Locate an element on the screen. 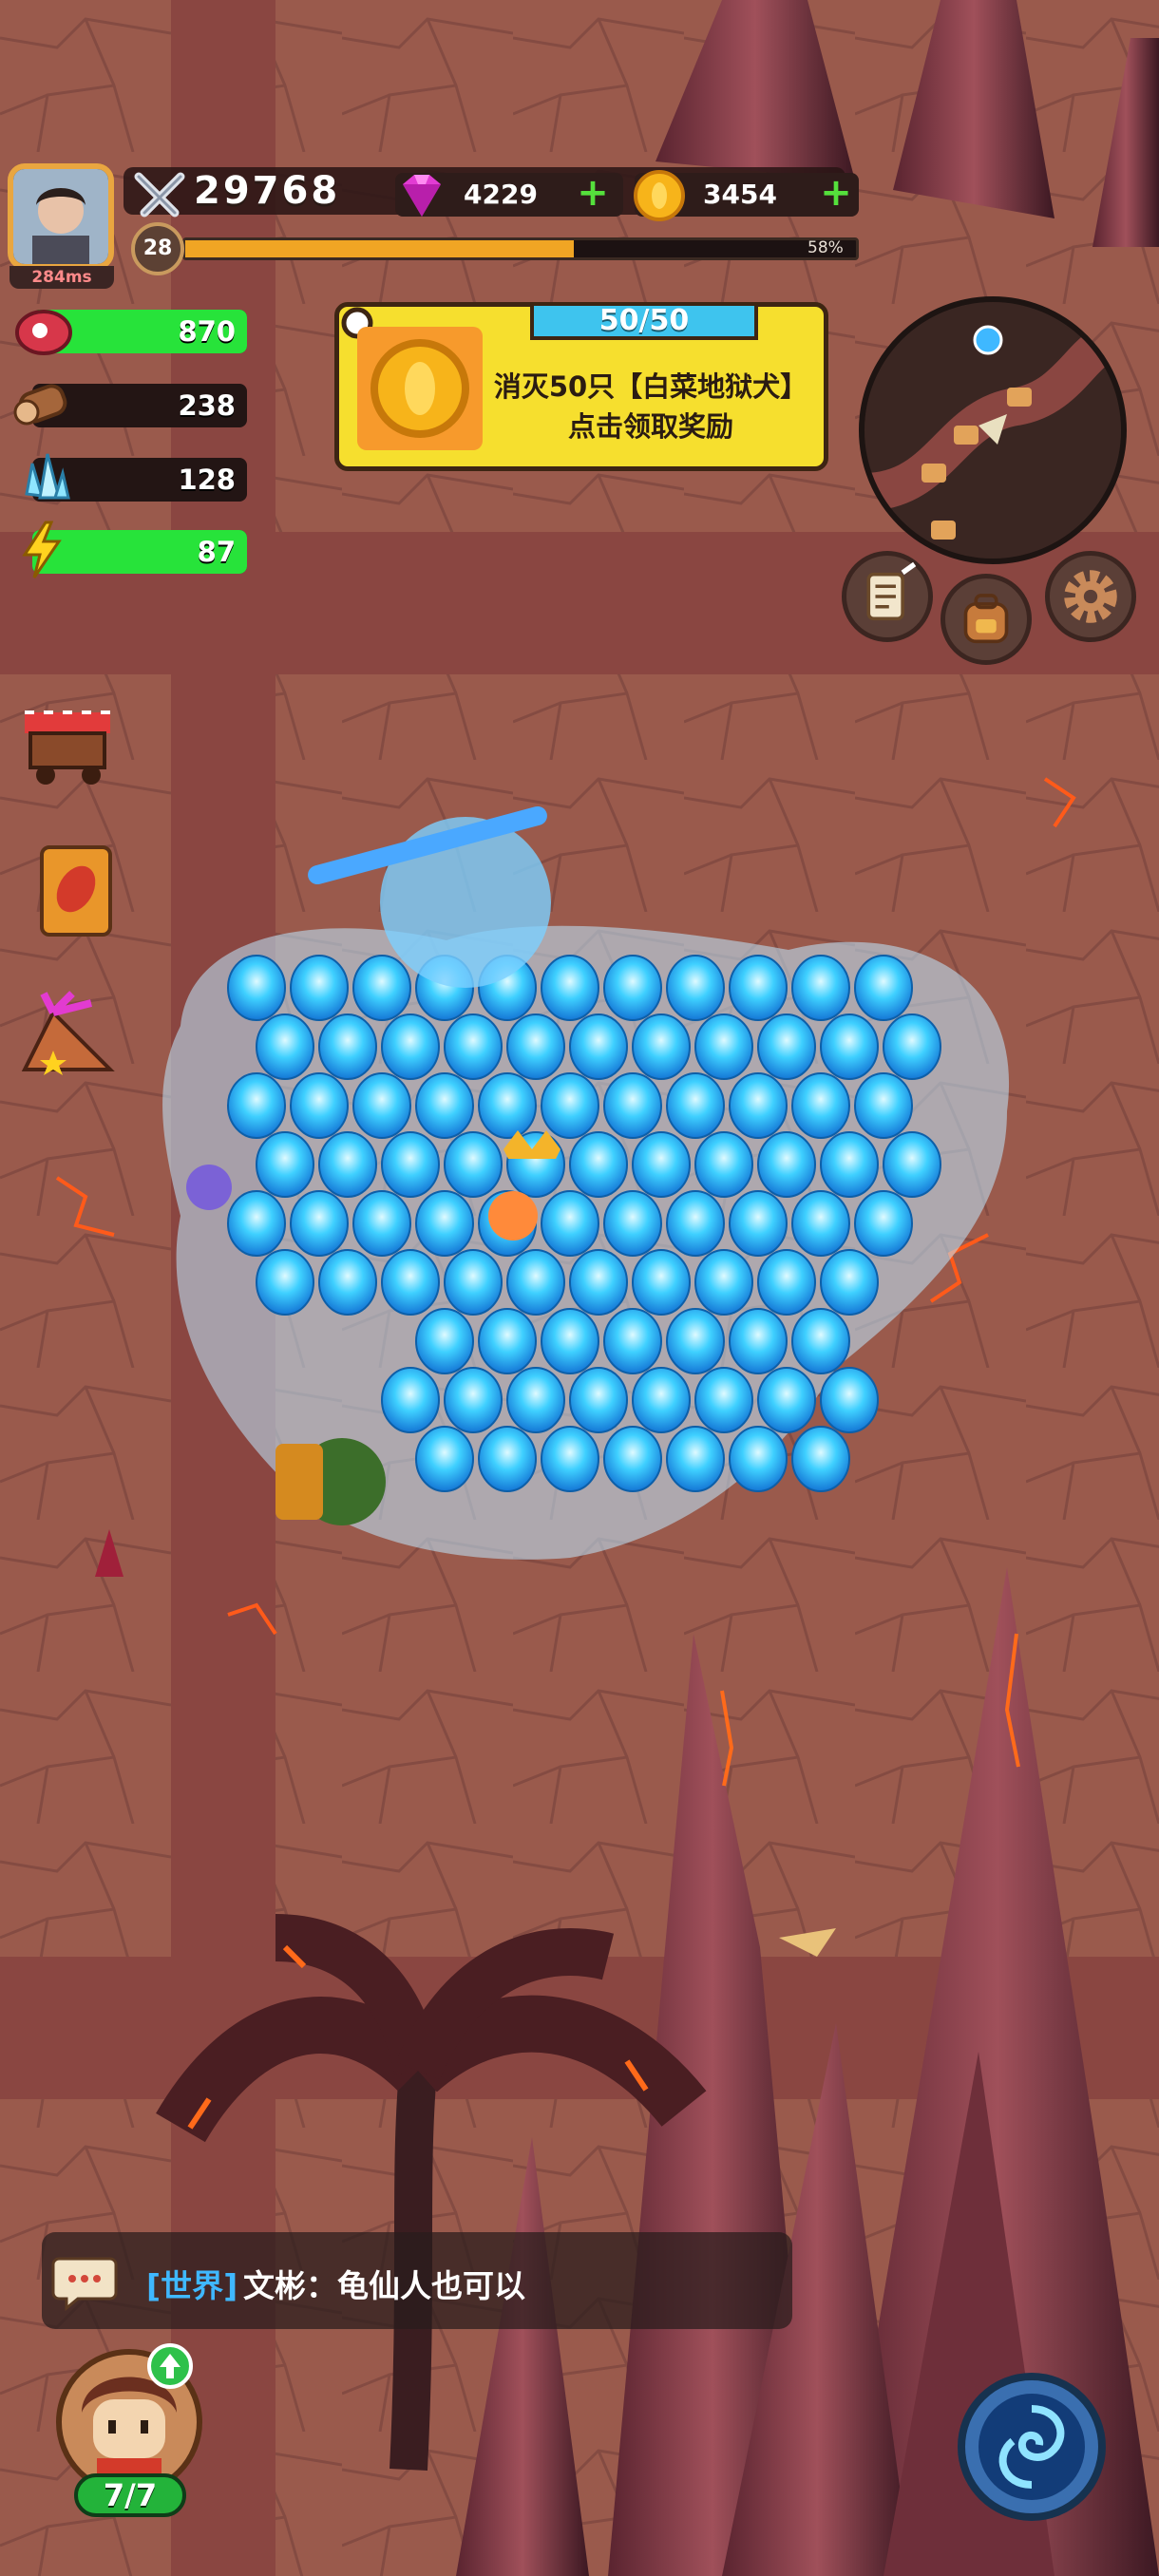  quest-scroll-button is located at coordinates (887, 596).